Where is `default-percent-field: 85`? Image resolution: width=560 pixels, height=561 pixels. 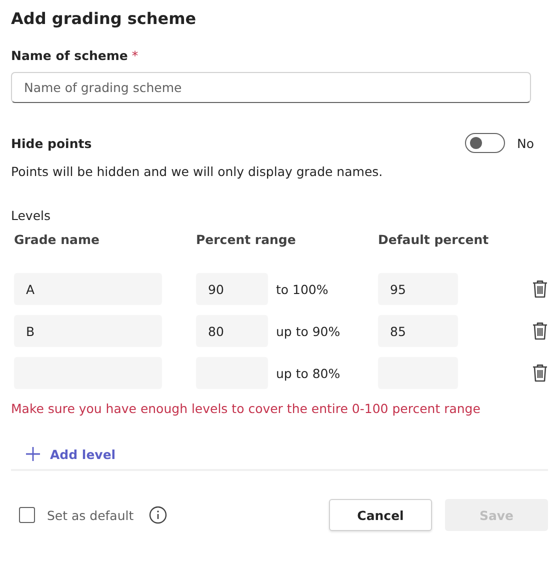
default-percent-field: 85 is located at coordinates (418, 331).